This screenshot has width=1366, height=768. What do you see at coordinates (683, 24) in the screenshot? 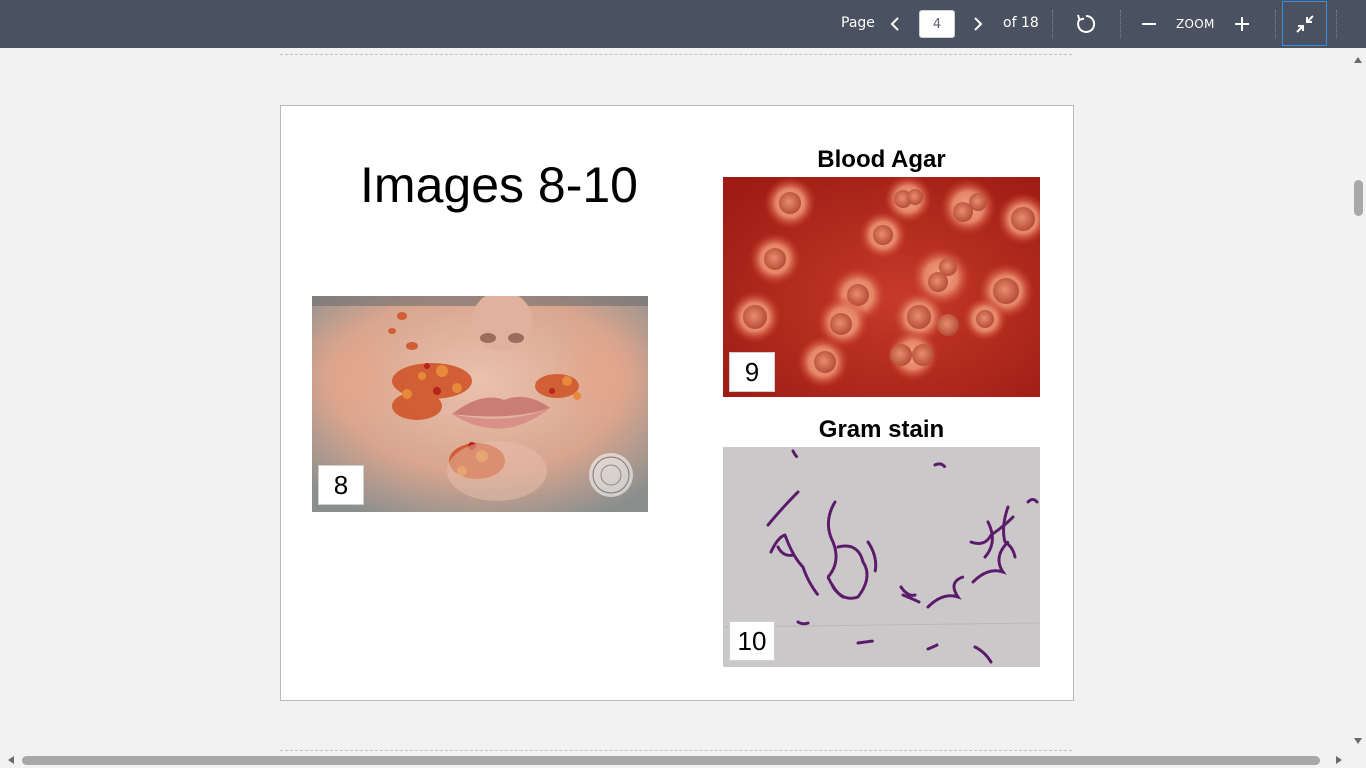
I see `viewer-toolbar: Page of 18 ZOOM` at bounding box center [683, 24].